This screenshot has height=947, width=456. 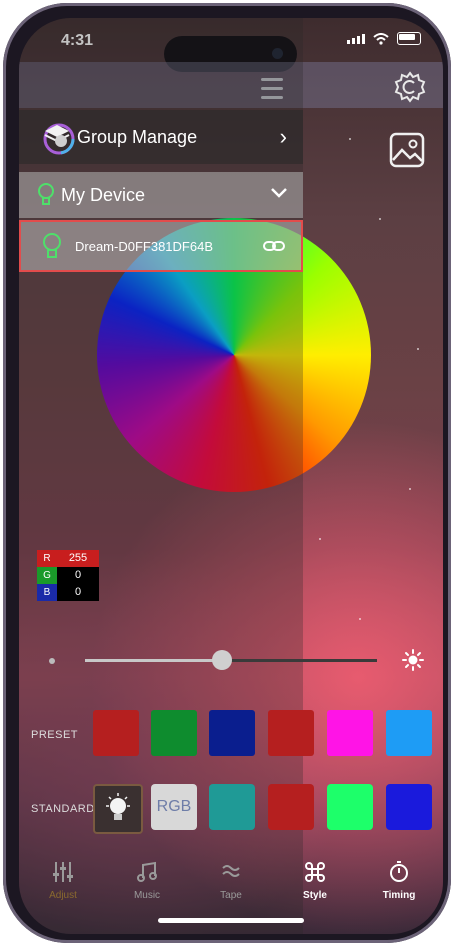 What do you see at coordinates (231, 880) in the screenshot?
I see `tab-tape: Tape` at bounding box center [231, 880].